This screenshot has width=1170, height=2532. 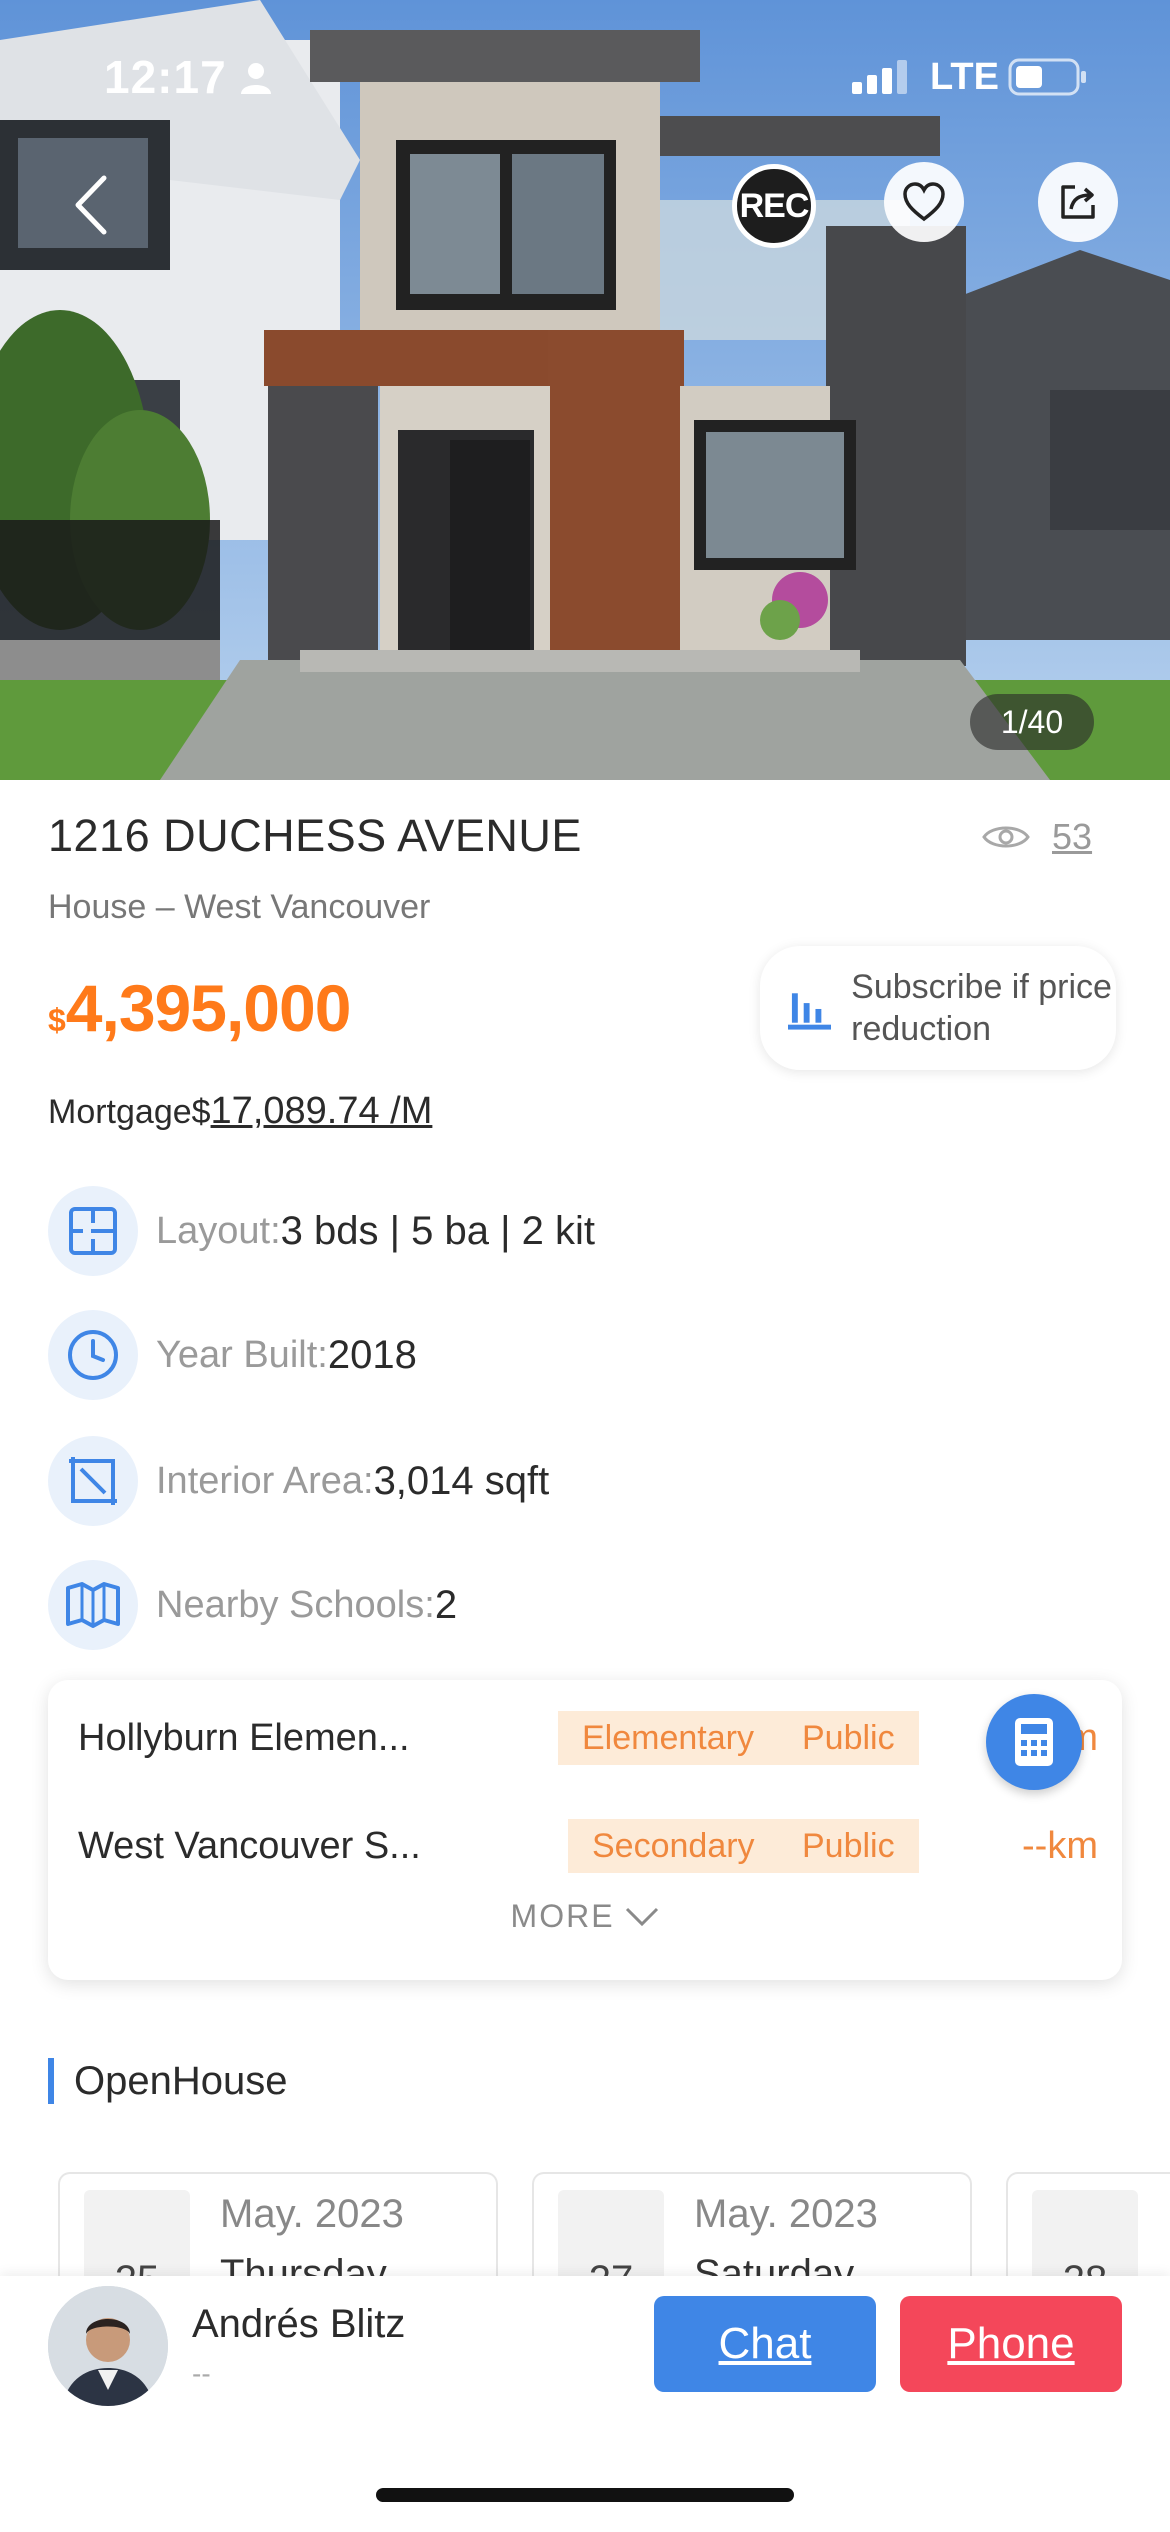 What do you see at coordinates (437, 1230) in the screenshot?
I see `feature-value: 3 bds | 5 ba | 2 kit` at bounding box center [437, 1230].